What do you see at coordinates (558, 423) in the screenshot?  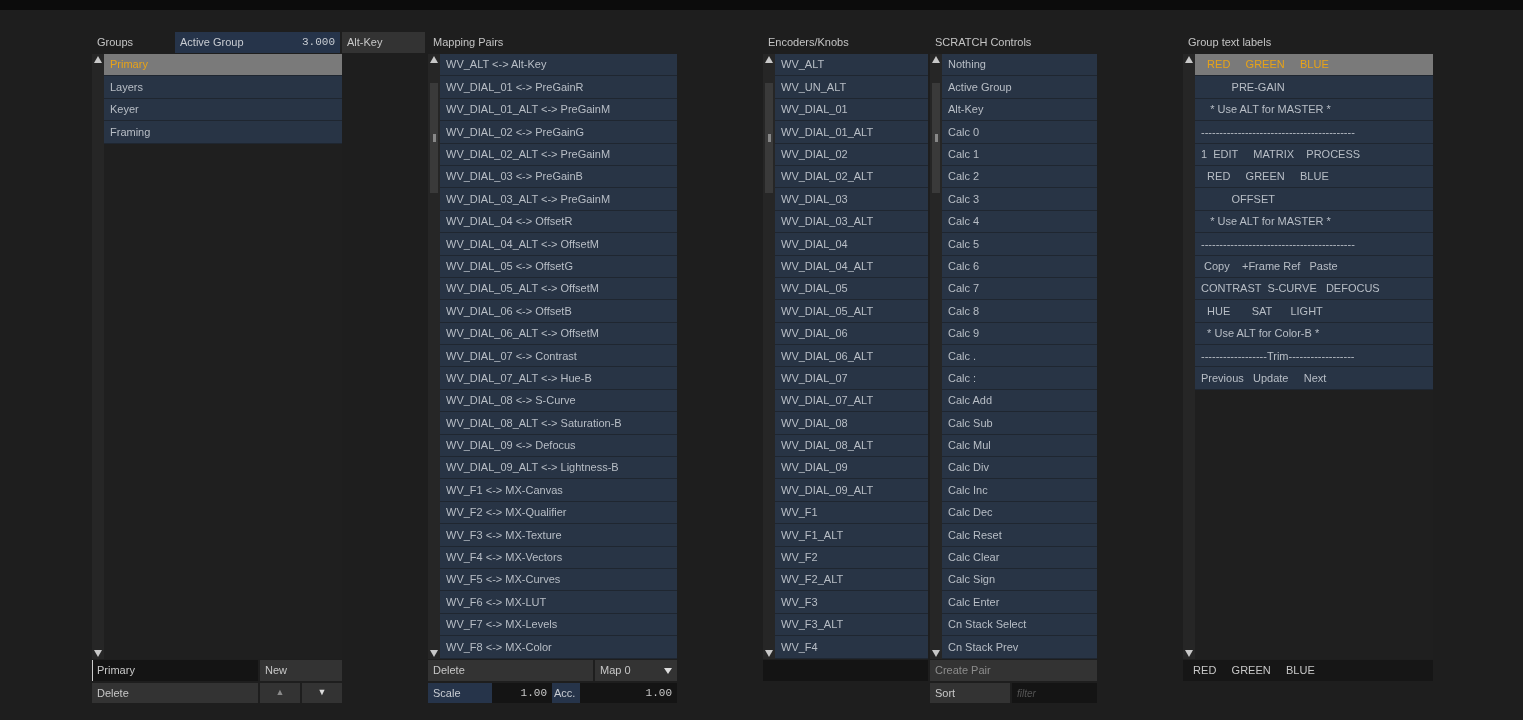 I see `mapping-pair-item: WV_DIAL_08_ALT <-> Saturation-B` at bounding box center [558, 423].